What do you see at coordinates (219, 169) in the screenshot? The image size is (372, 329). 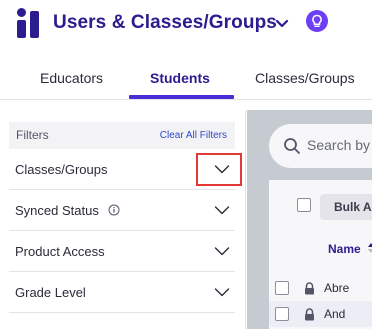 I see `highlight-box` at bounding box center [219, 169].